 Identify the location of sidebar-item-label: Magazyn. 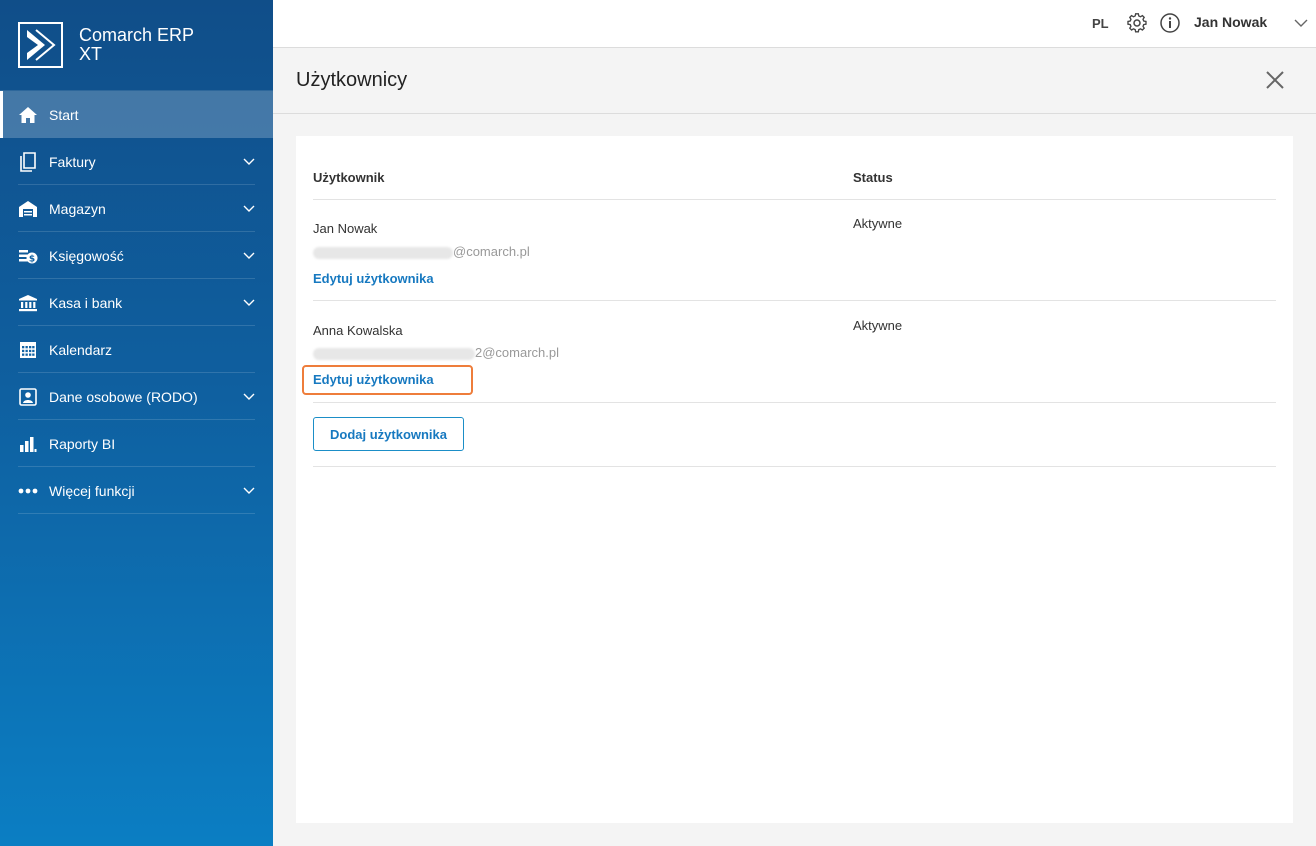
(77, 208).